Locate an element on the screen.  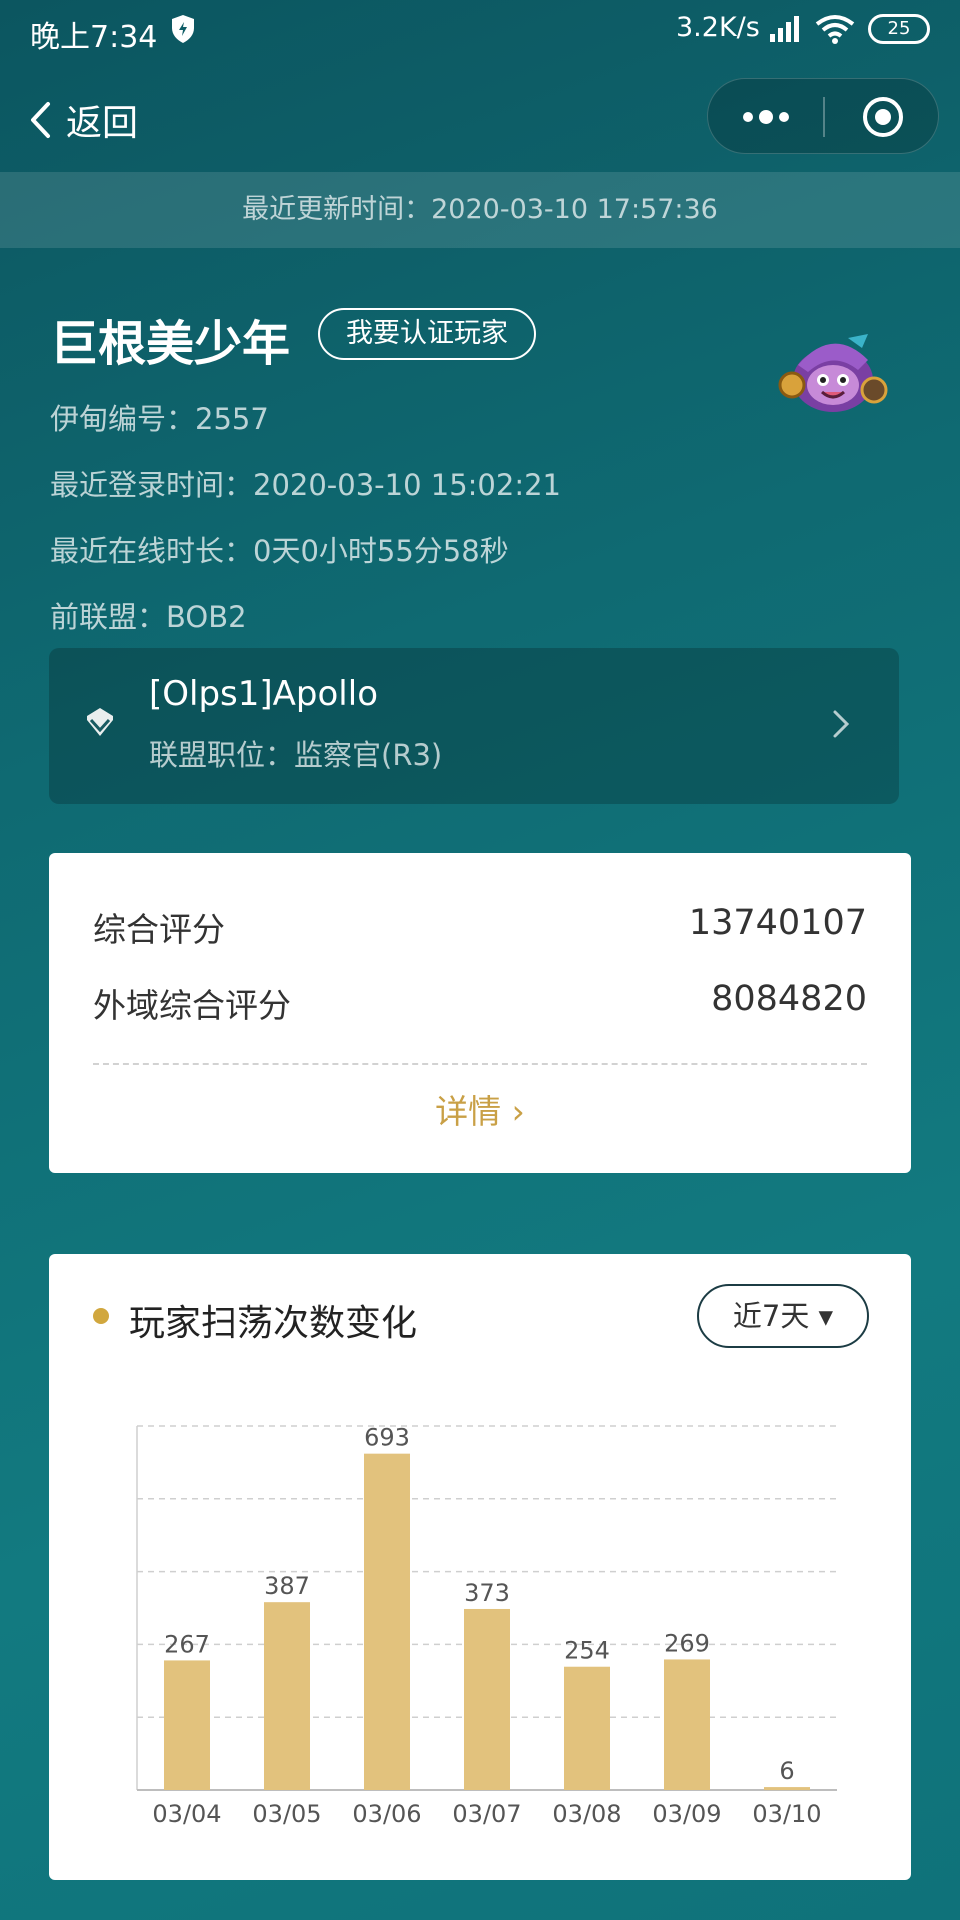
wifi-icon is located at coordinates (835, 29).